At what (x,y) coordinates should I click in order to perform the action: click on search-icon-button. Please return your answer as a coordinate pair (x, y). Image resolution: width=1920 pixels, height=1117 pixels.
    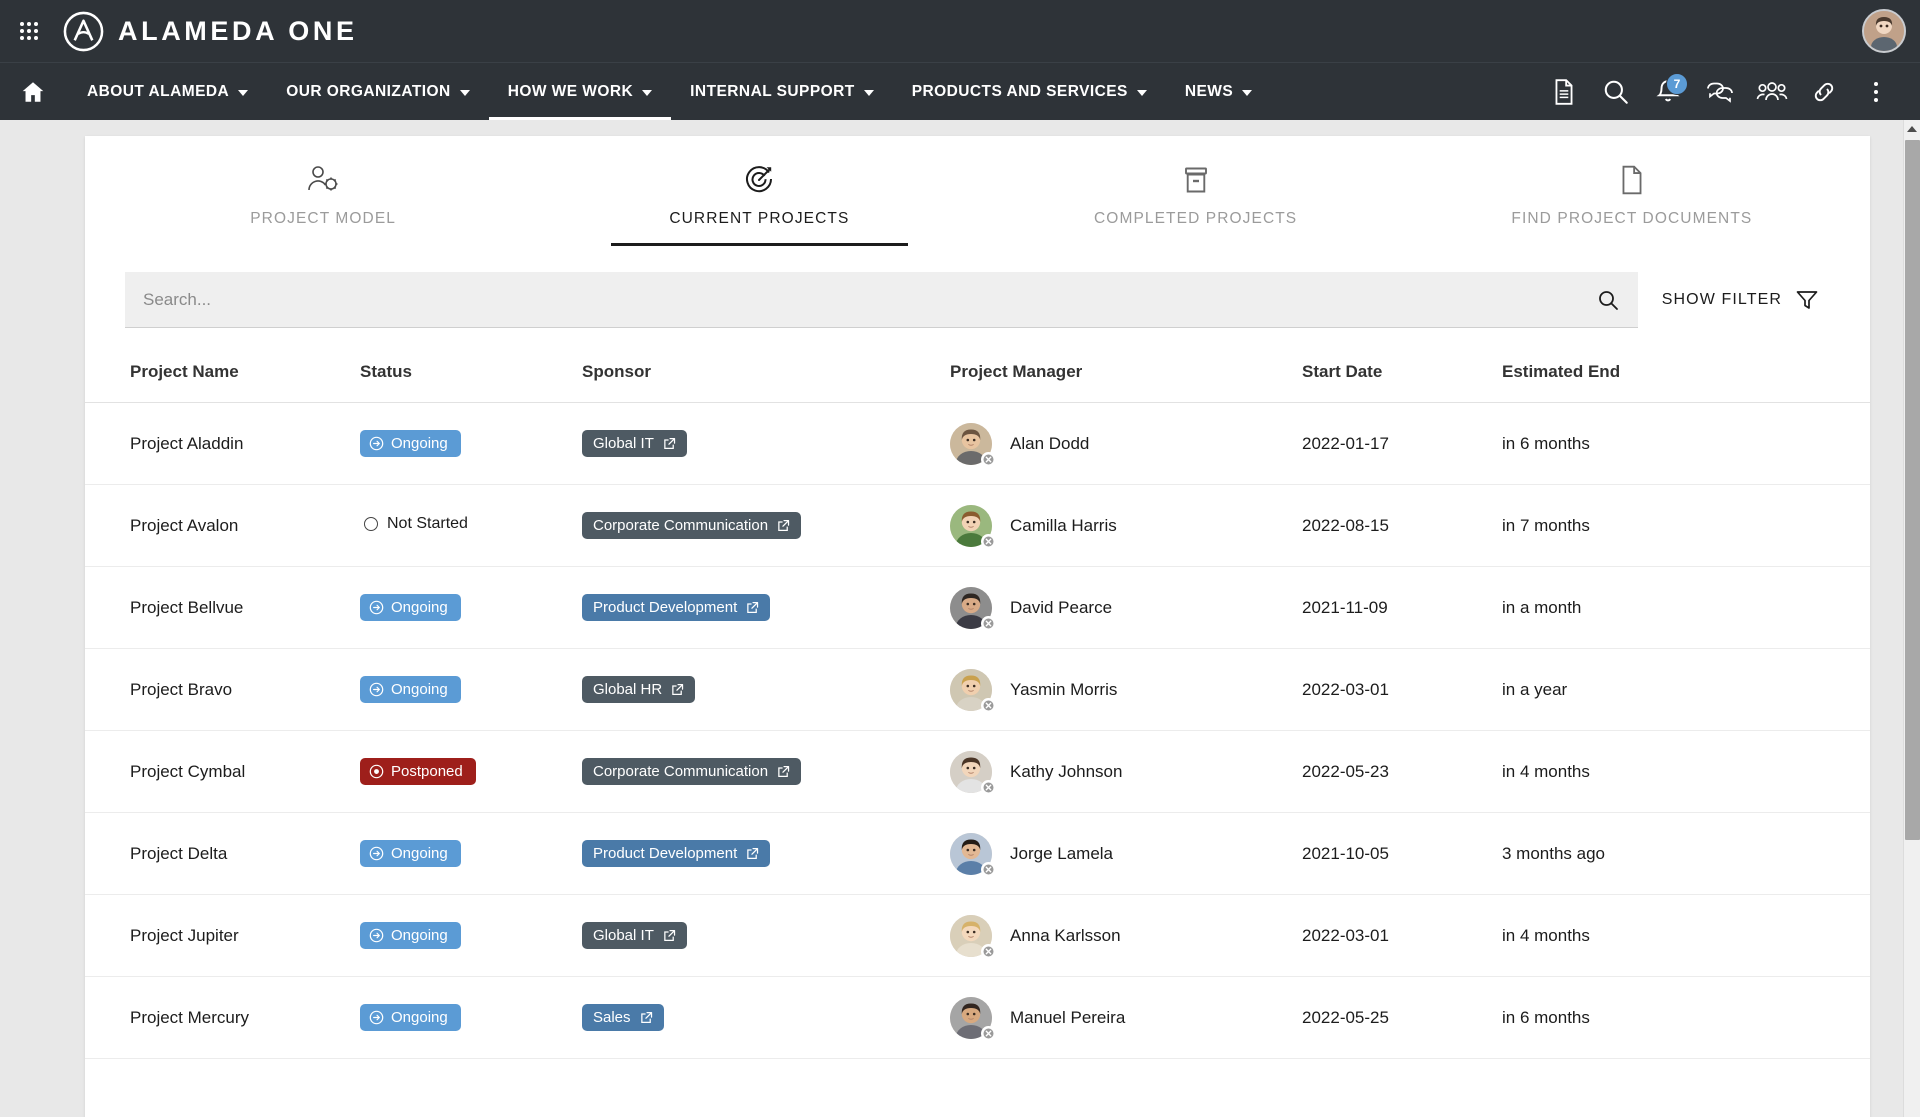
    Looking at the image, I should click on (1616, 92).